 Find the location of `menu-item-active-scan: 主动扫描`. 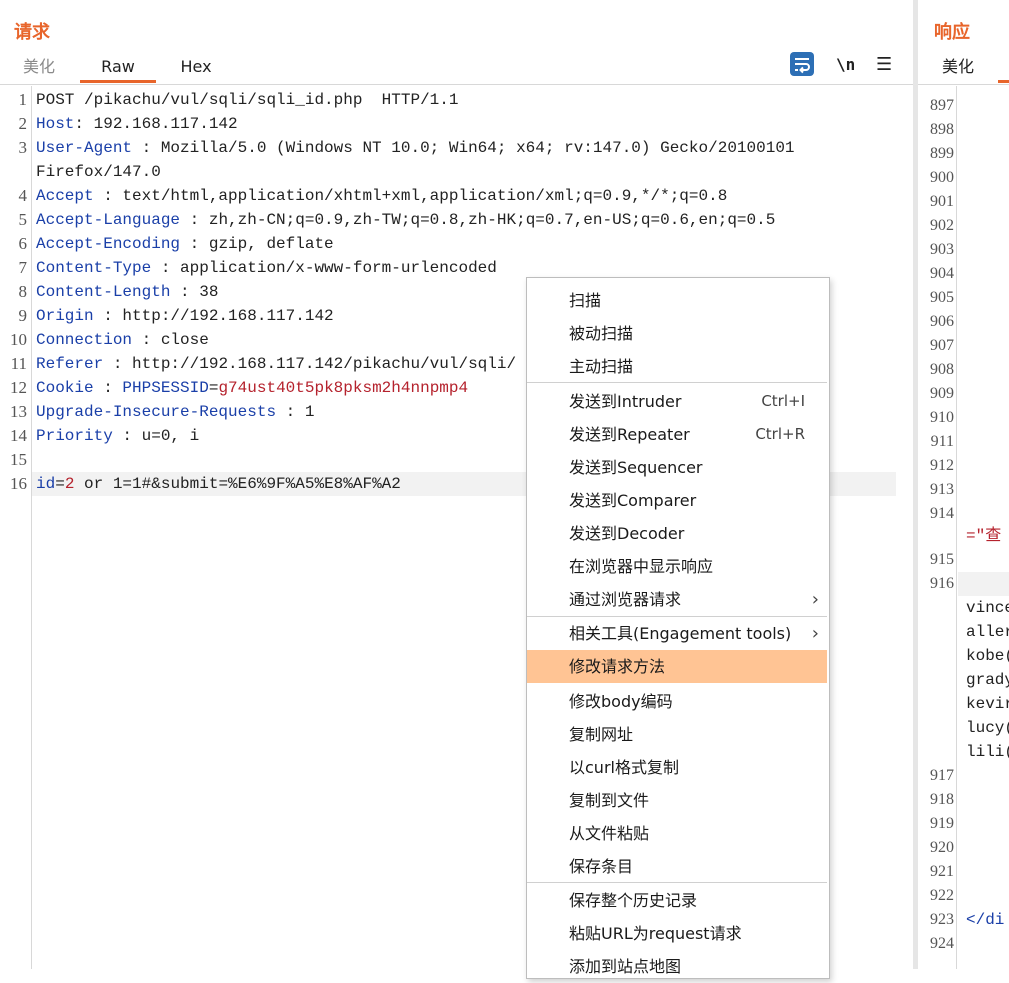

menu-item-active-scan: 主动扫描 is located at coordinates (677, 366).